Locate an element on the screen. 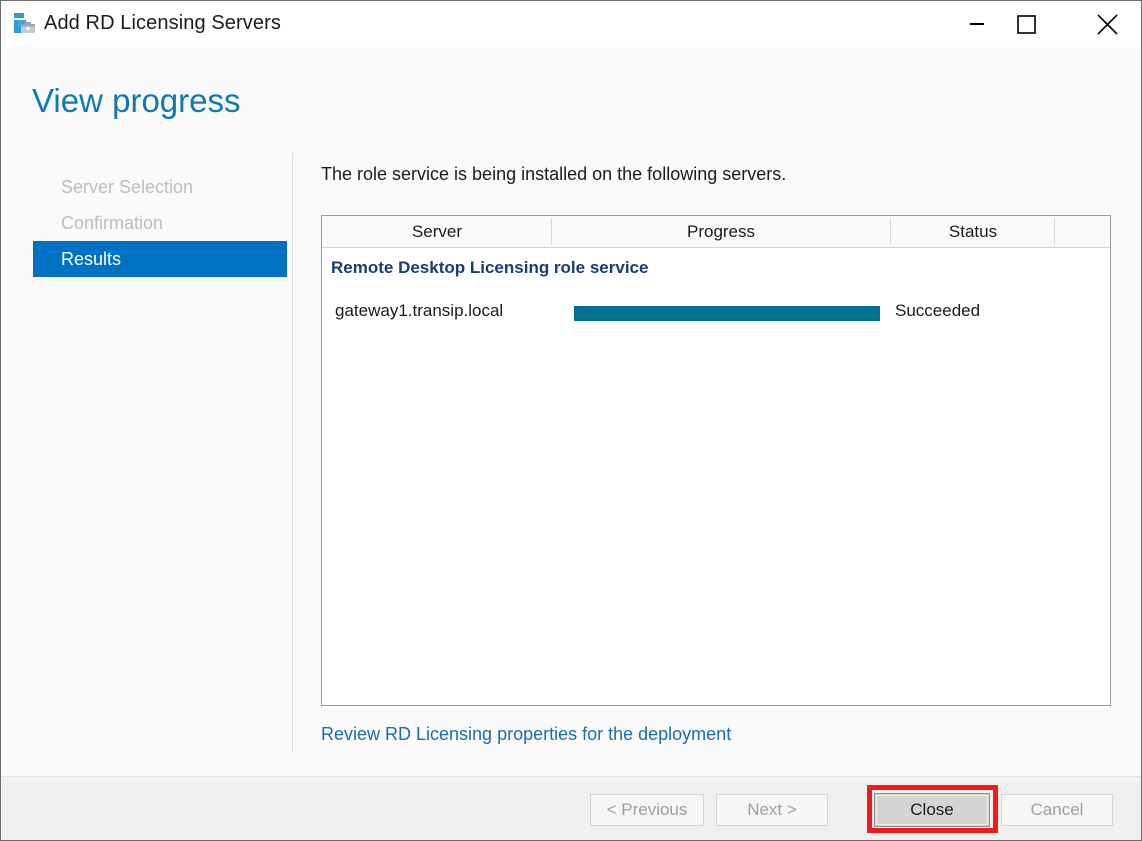 Image resolution: width=1142 pixels, height=841 pixels. column-separator is located at coordinates (1054, 231).